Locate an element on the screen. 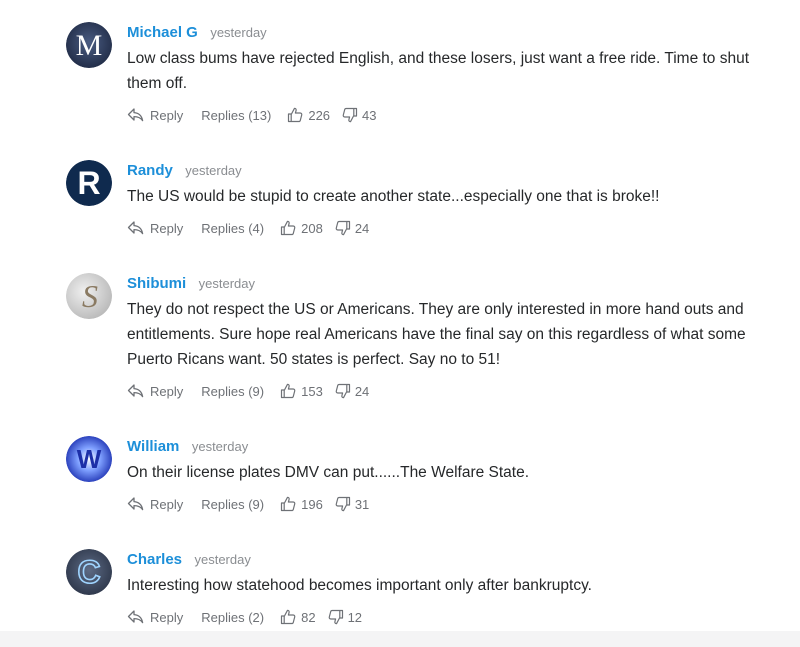  comment-author: Shibumi is located at coordinates (156, 283).